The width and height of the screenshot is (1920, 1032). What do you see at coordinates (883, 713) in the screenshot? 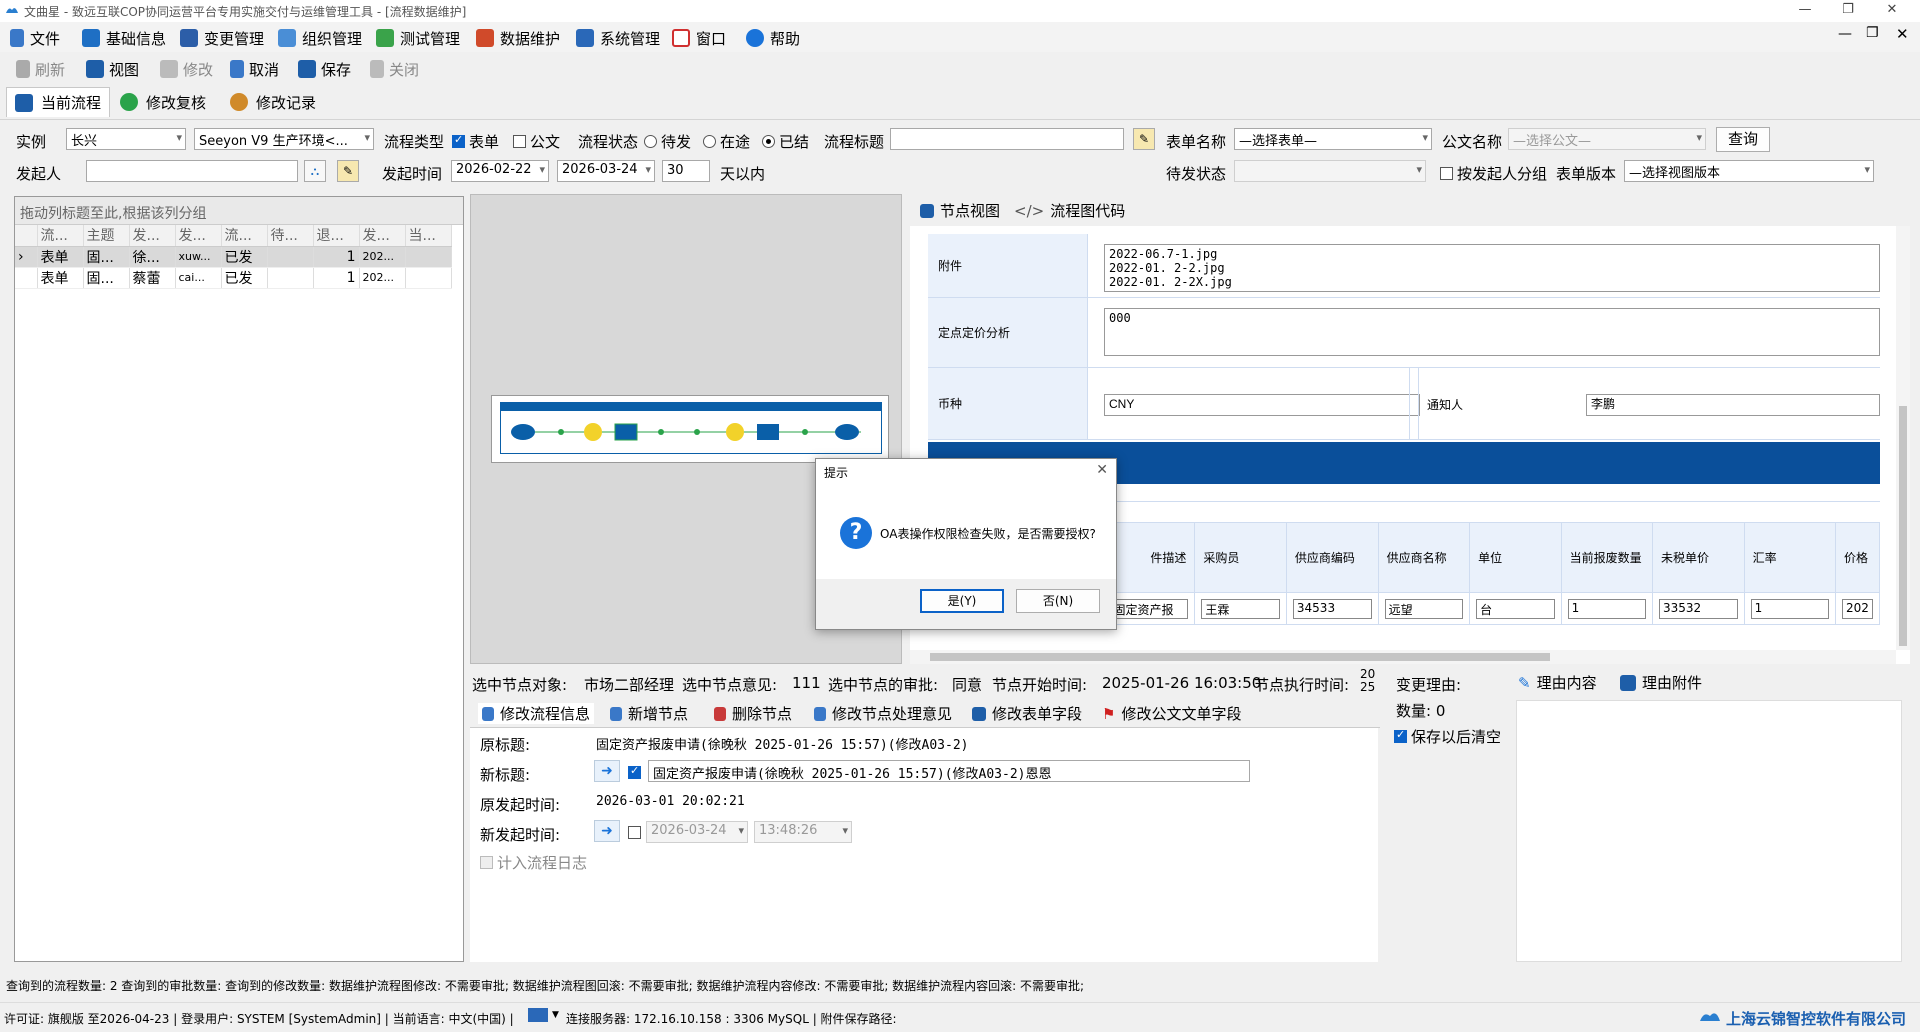
I see `tab-modify-opinion: 修改节点处理意见` at bounding box center [883, 713].